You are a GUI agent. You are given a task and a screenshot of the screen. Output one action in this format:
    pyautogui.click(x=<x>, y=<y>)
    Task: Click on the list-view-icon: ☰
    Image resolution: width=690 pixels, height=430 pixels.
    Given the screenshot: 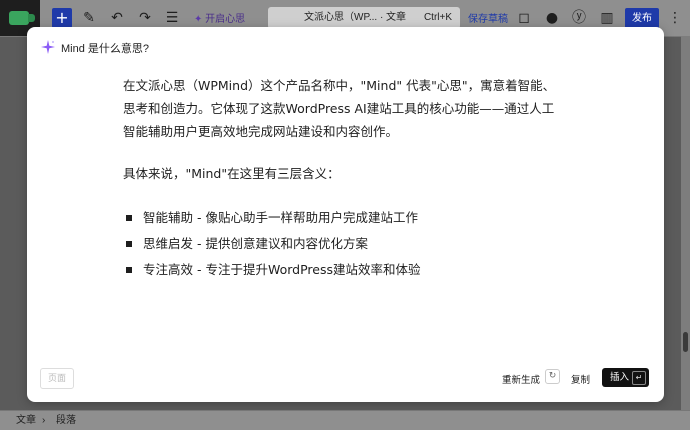 What is the action you would take?
    pyautogui.click(x=172, y=18)
    